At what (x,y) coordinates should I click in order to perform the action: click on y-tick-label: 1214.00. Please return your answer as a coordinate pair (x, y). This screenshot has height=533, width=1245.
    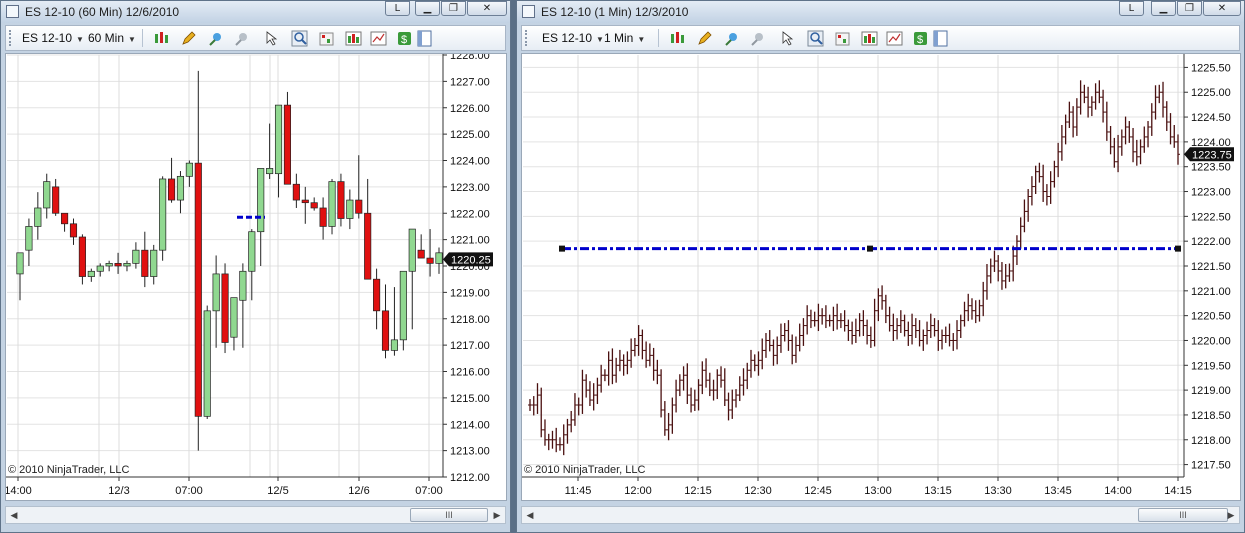
    Looking at the image, I should click on (470, 425).